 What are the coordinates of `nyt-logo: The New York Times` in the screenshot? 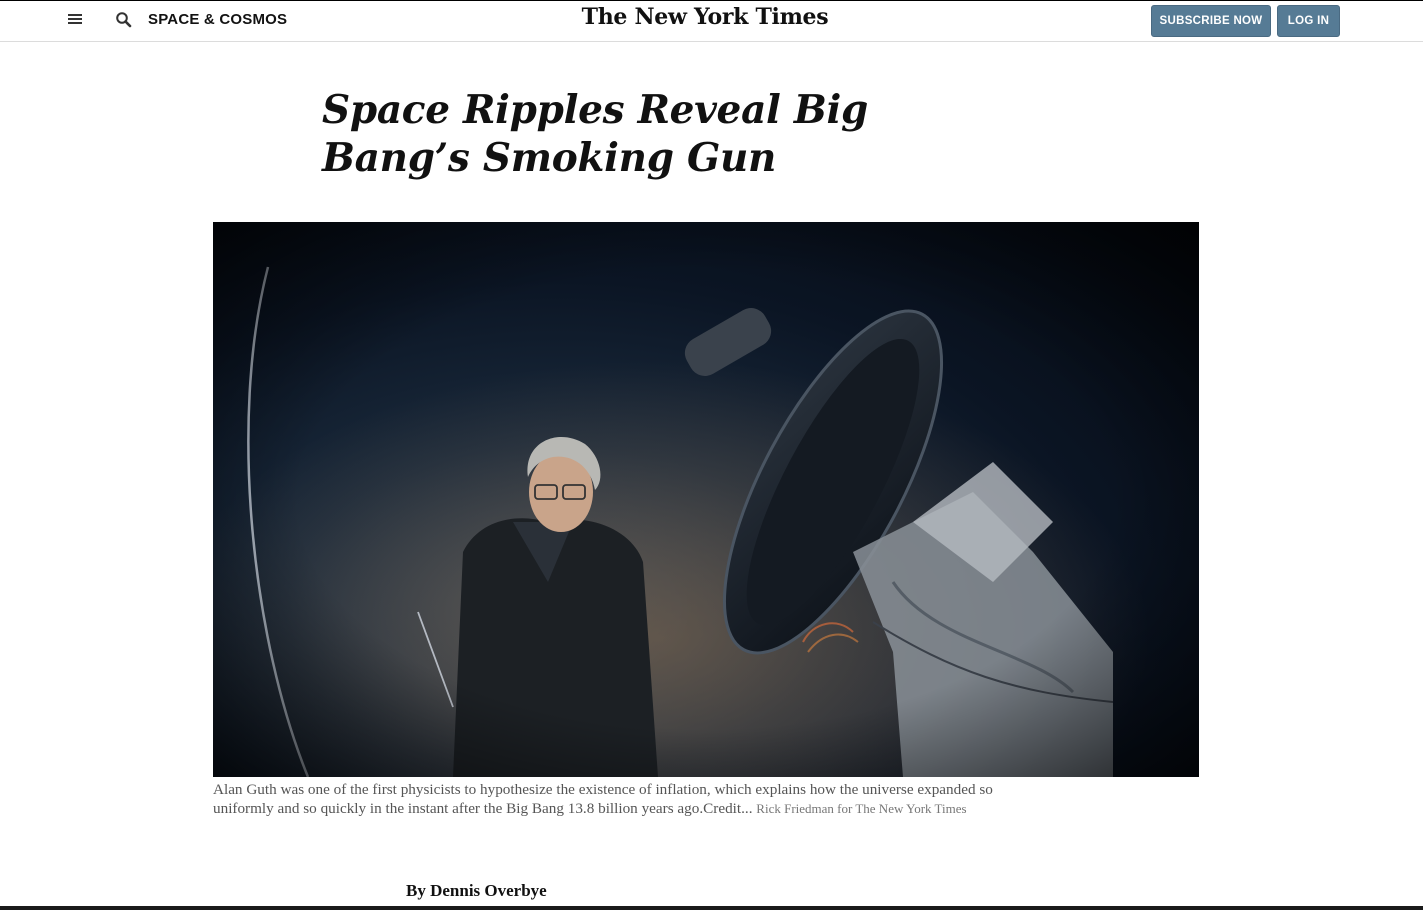 It's located at (705, 17).